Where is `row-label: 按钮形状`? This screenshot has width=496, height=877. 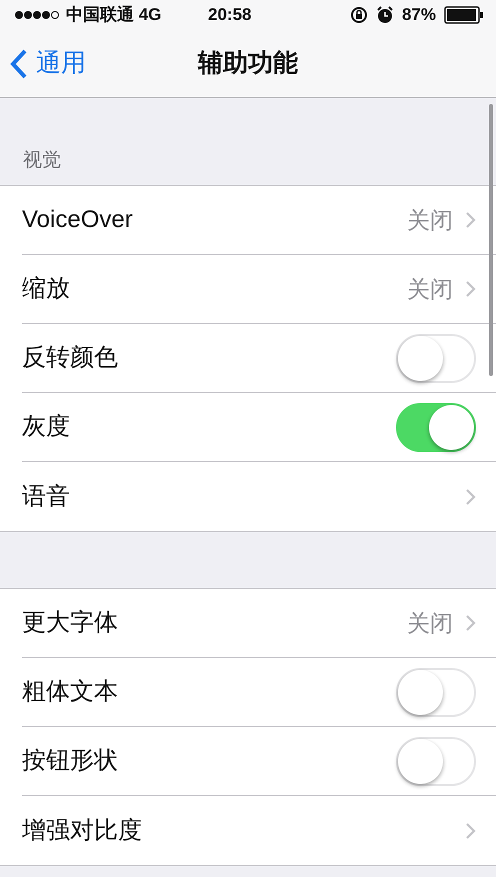
row-label: 按钮形状 is located at coordinates (70, 761).